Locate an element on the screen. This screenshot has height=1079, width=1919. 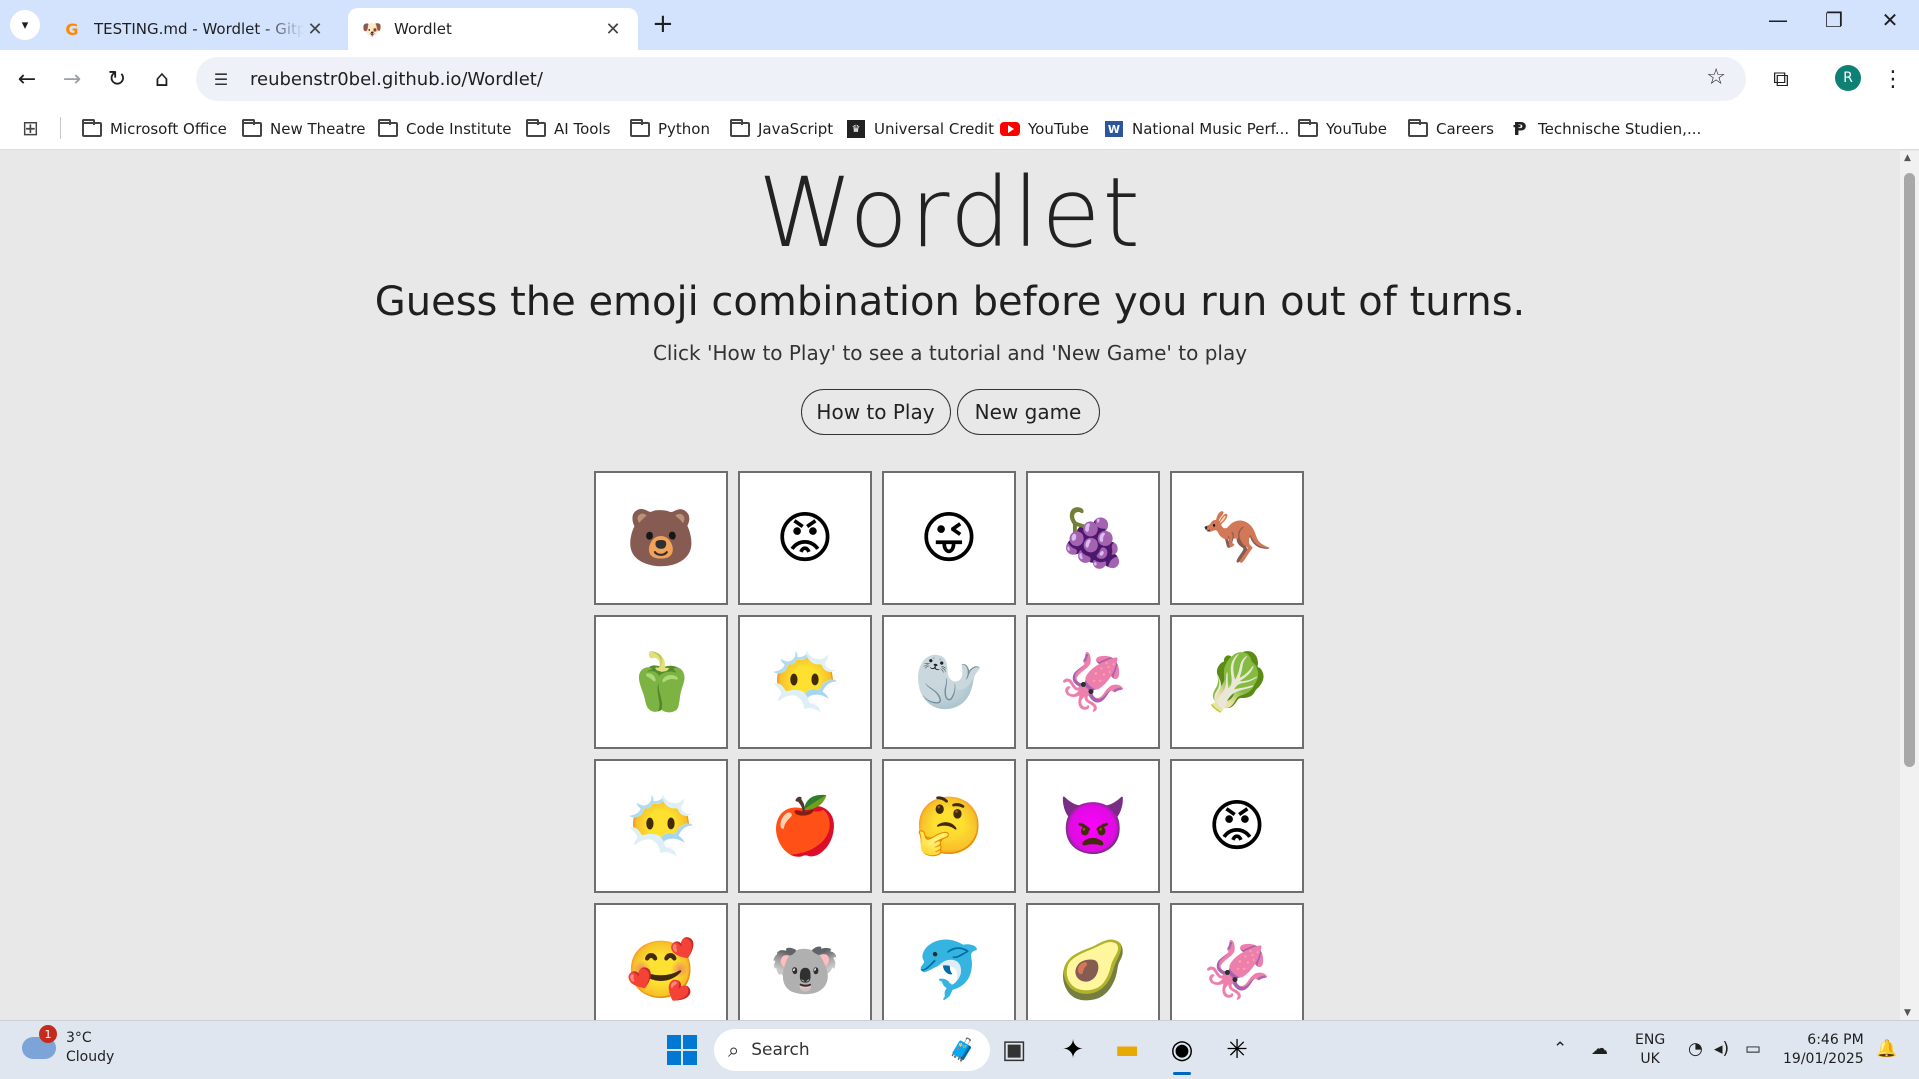
grid-cell: 🥰 is located at coordinates (661, 961).